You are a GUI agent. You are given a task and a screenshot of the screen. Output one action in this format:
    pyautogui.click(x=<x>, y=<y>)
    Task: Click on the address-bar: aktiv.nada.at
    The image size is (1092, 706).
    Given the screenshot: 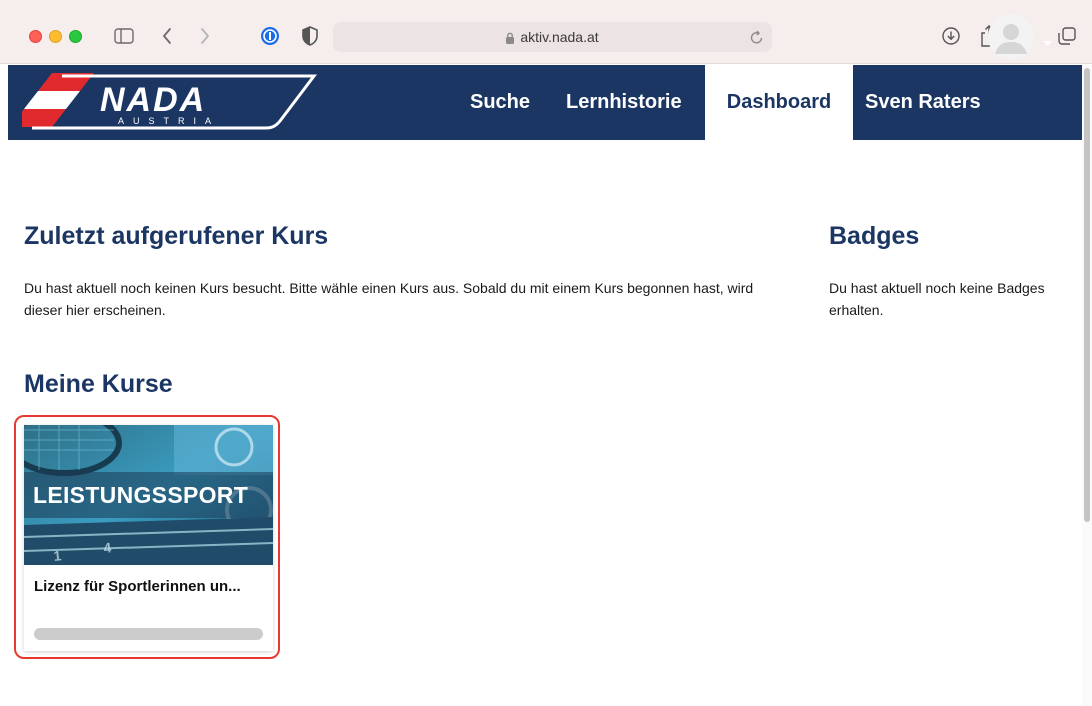 What is the action you would take?
    pyautogui.click(x=552, y=37)
    